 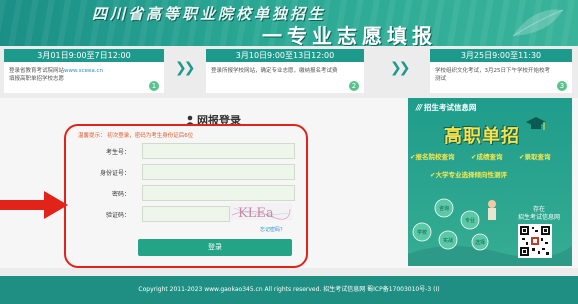 What do you see at coordinates (354, 86) in the screenshot?
I see `step-number-badge: 2` at bounding box center [354, 86].